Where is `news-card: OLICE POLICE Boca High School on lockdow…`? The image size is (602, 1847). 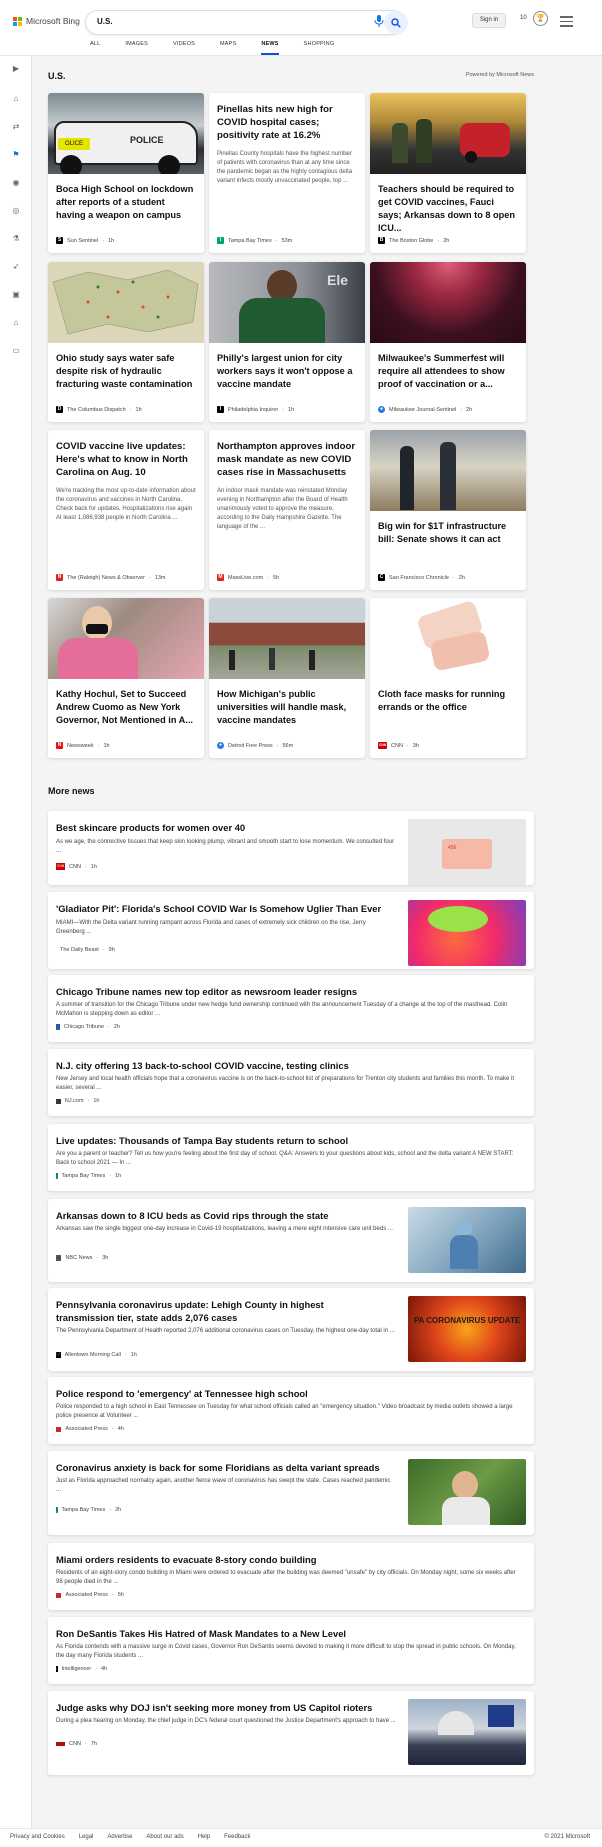
news-card: OLICE POLICE Boca High School on lockdow… is located at coordinates (126, 173).